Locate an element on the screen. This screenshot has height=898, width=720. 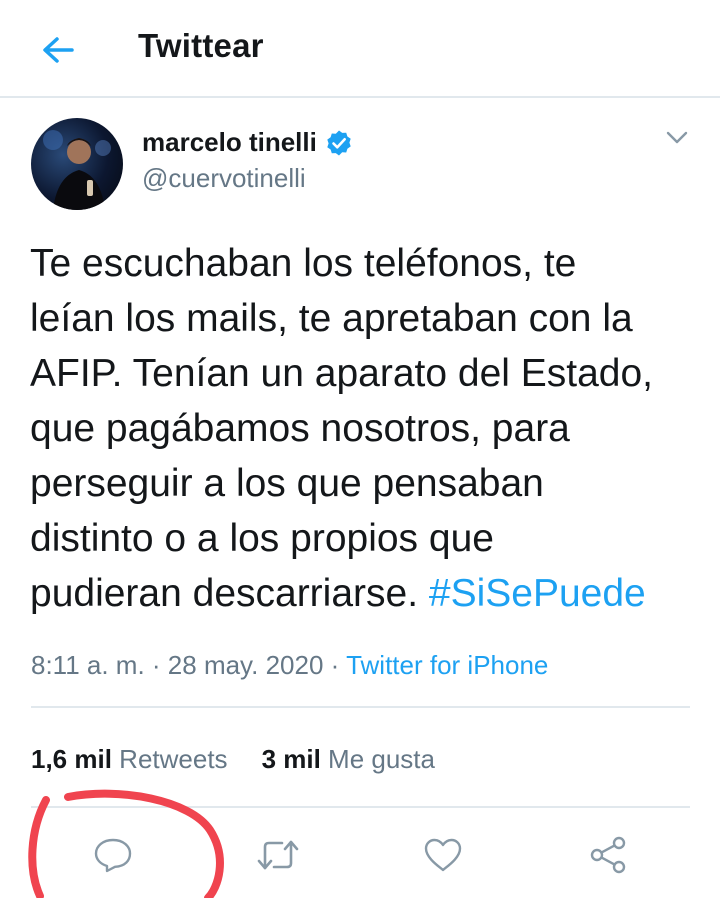
share-icon is located at coordinates (608, 855).